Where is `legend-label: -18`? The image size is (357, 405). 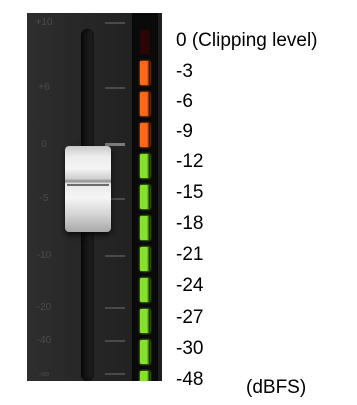 legend-label: -18 is located at coordinates (190, 223).